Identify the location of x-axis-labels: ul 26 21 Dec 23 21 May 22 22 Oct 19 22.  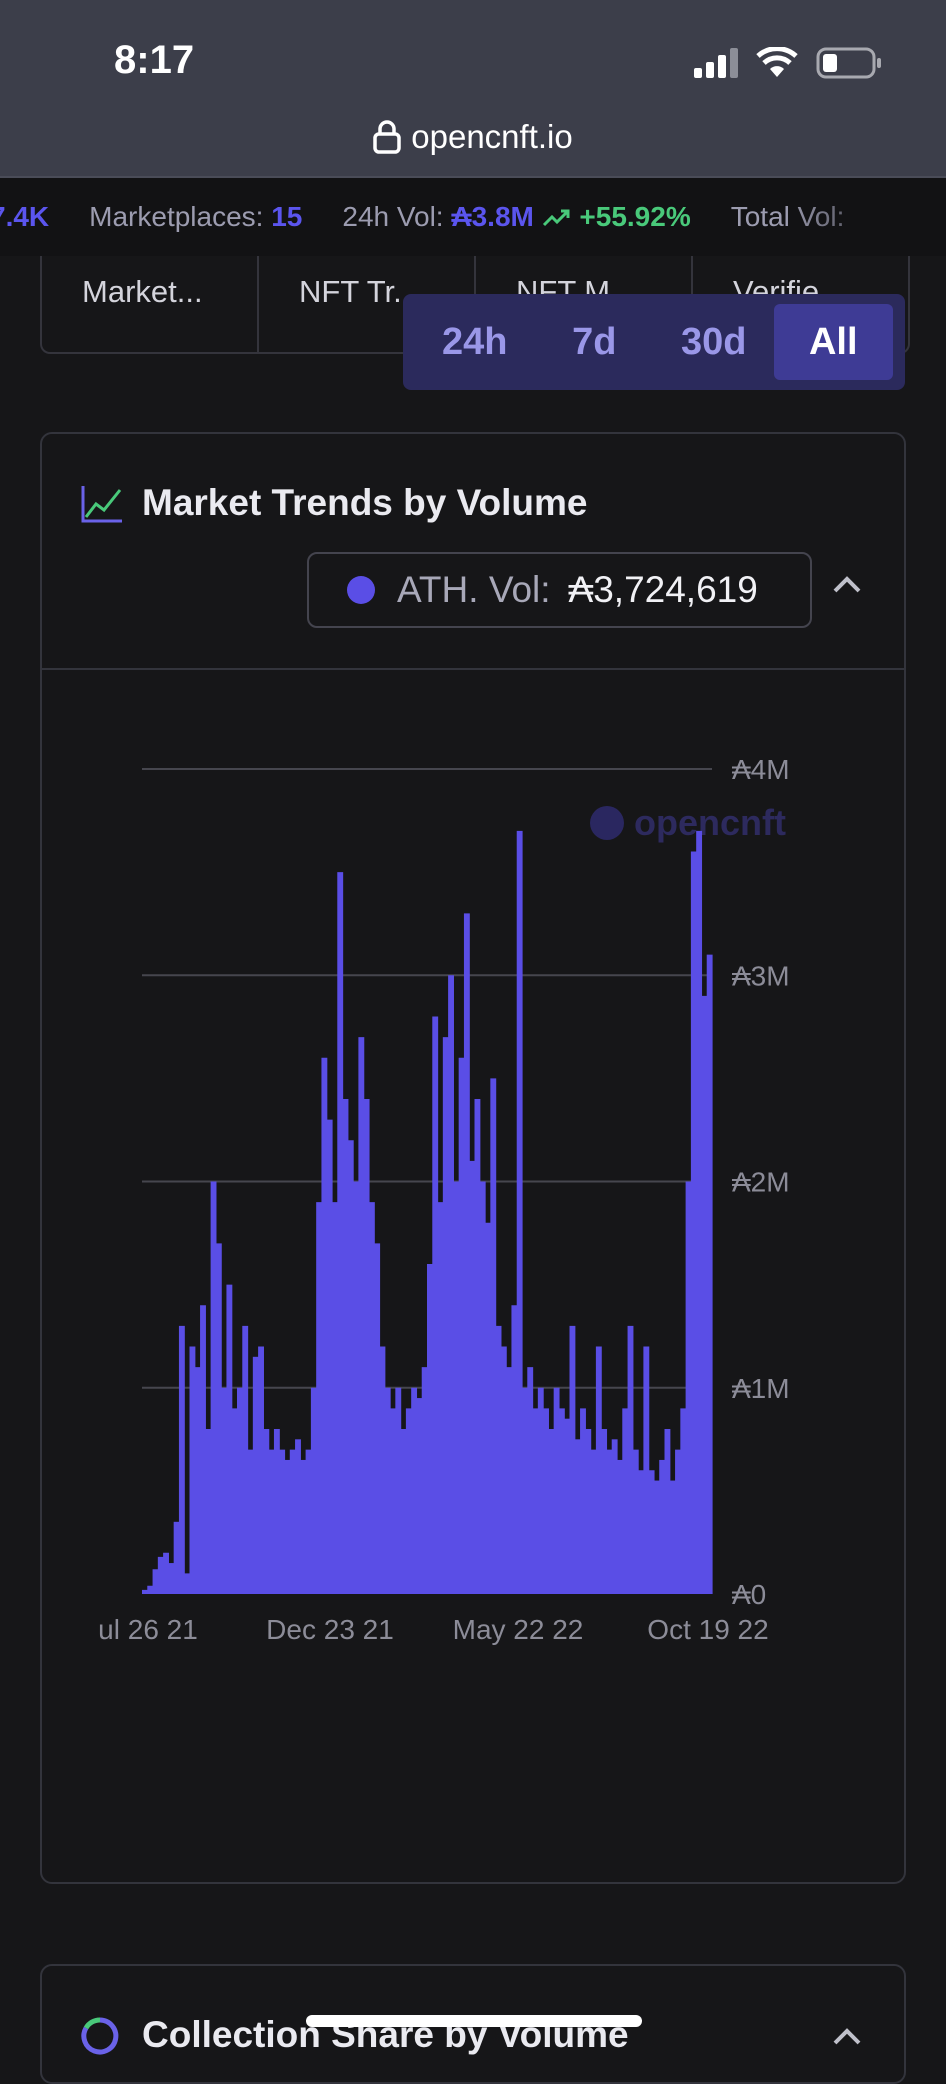
(433, 1629).